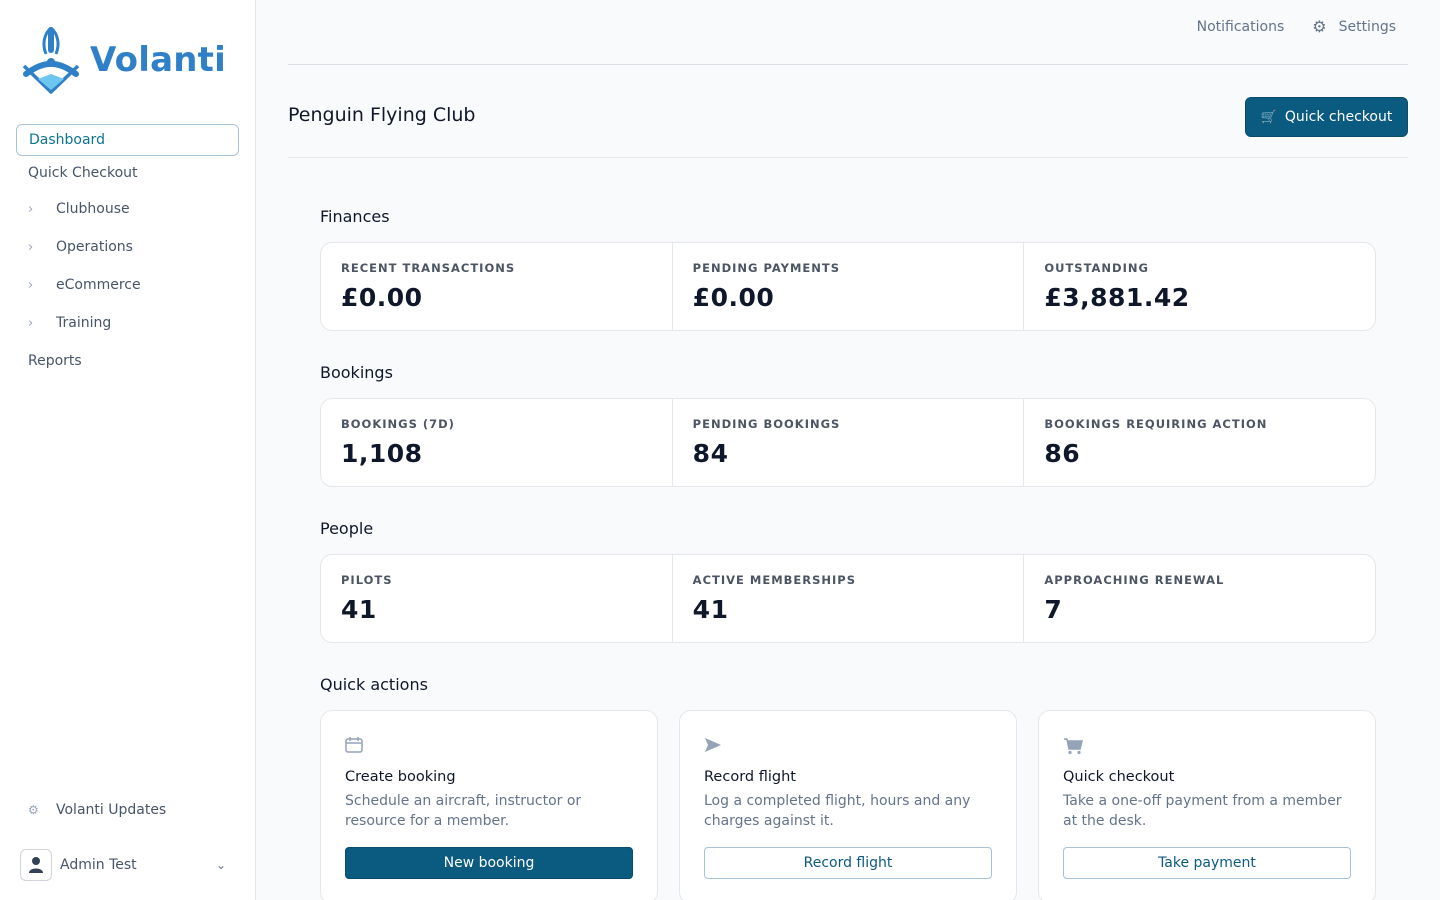 The height and width of the screenshot is (900, 1440). Describe the element at coordinates (766, 424) in the screenshot. I see `stat-label: PENDING BOOKINGS` at that location.